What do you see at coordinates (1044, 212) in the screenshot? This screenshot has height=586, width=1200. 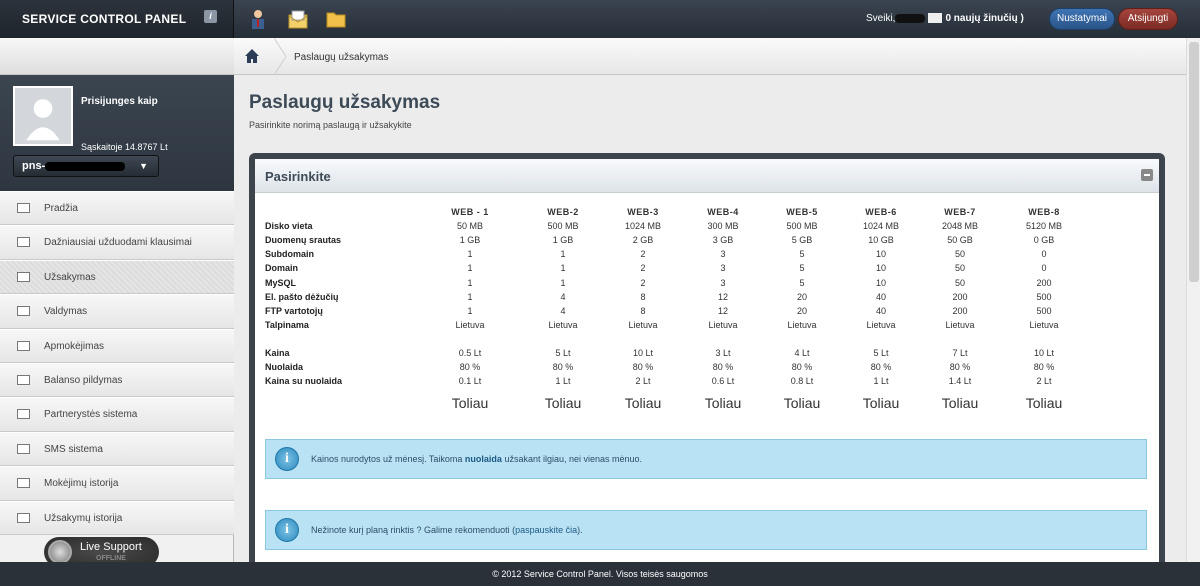 I see `column-header: WEB-8` at bounding box center [1044, 212].